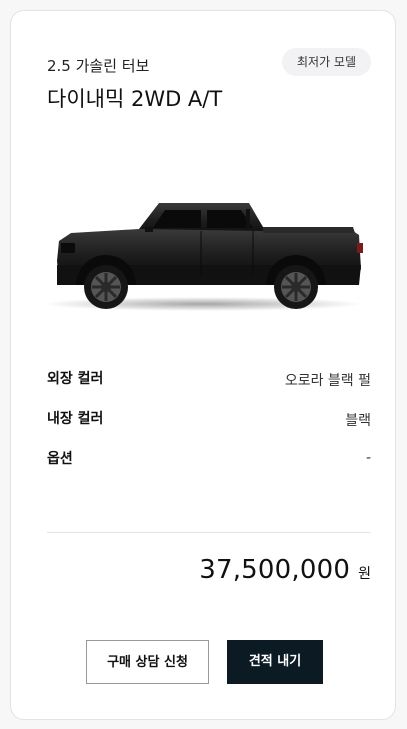 This screenshot has width=407, height=729. Describe the element at coordinates (203, 257) in the screenshot. I see `pickup-truck-image` at that location.